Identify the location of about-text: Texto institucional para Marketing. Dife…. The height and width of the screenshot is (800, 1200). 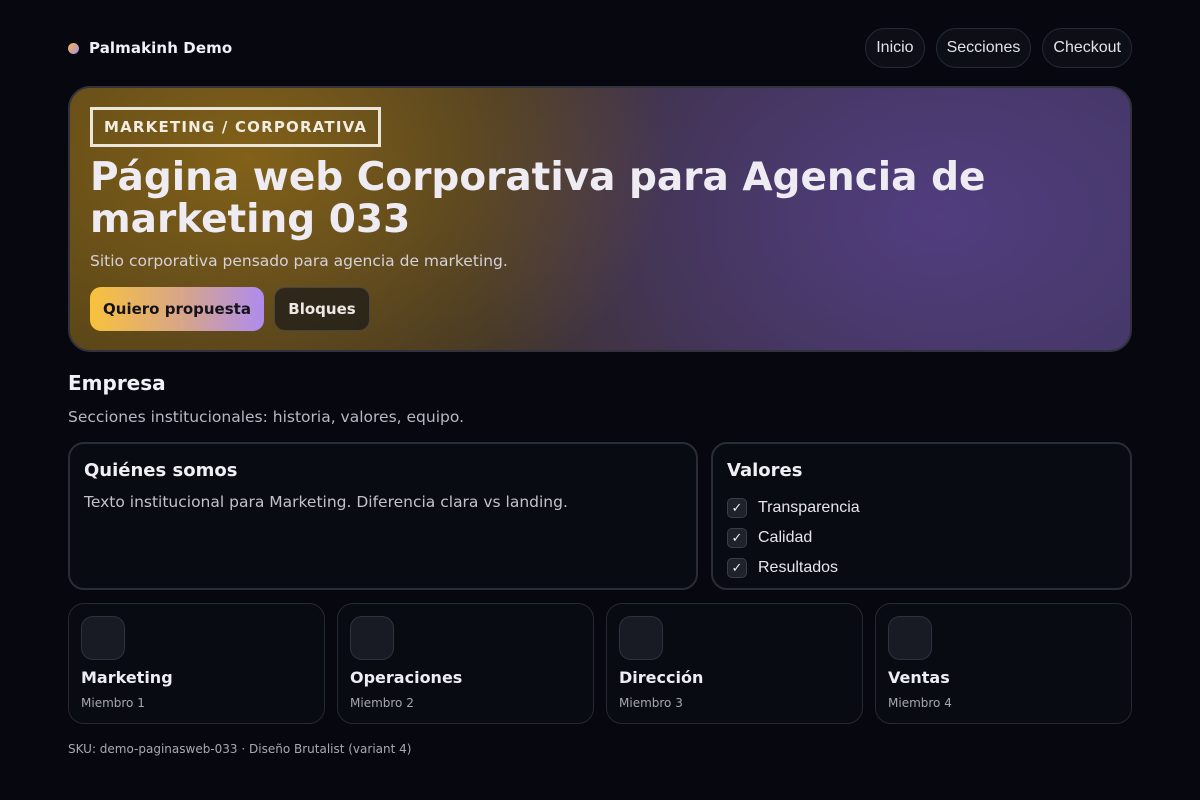
(326, 502).